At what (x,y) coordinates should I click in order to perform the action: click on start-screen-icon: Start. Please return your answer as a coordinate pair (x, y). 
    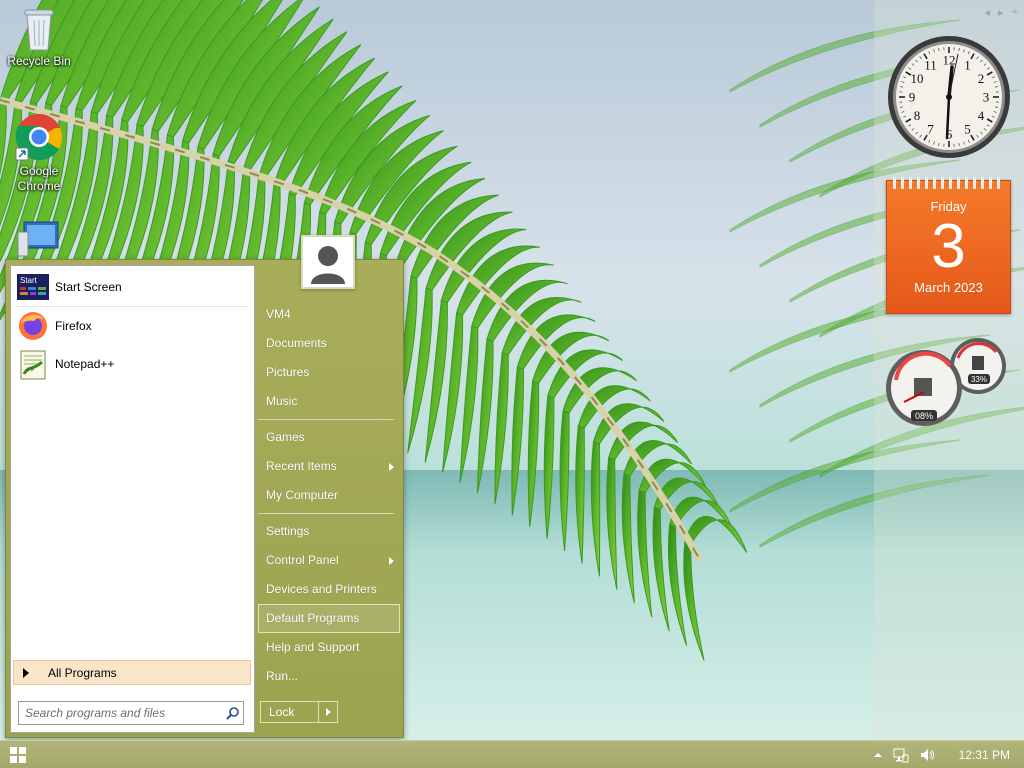
    Looking at the image, I should click on (33, 287).